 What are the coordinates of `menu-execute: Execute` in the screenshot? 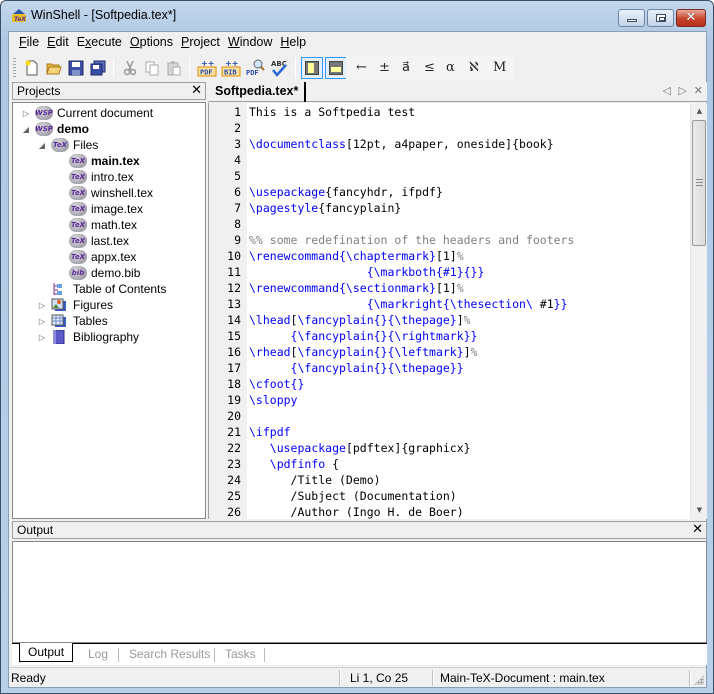 It's located at (99, 42).